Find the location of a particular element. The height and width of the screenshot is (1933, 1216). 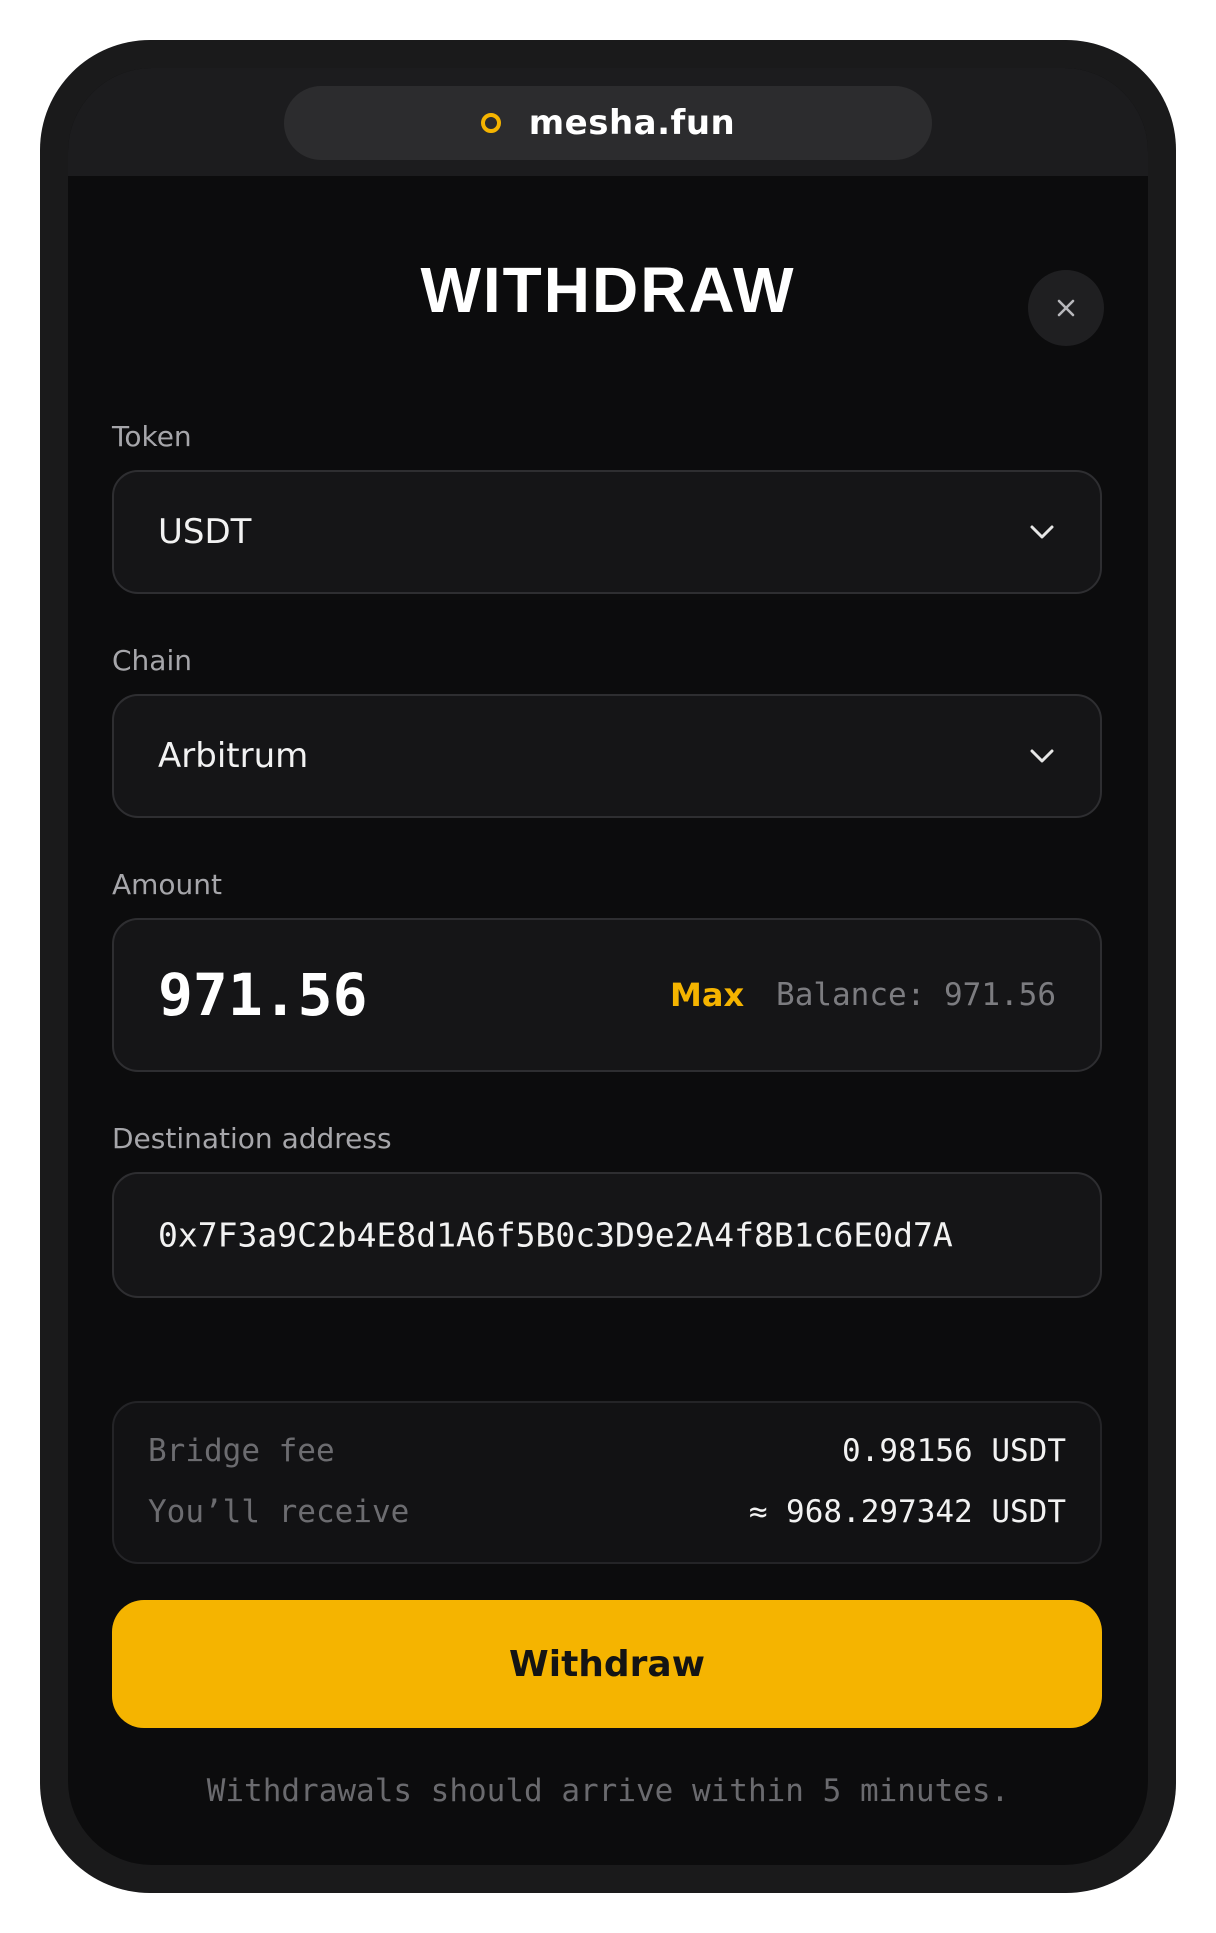

token-select: USDT is located at coordinates (607, 532).